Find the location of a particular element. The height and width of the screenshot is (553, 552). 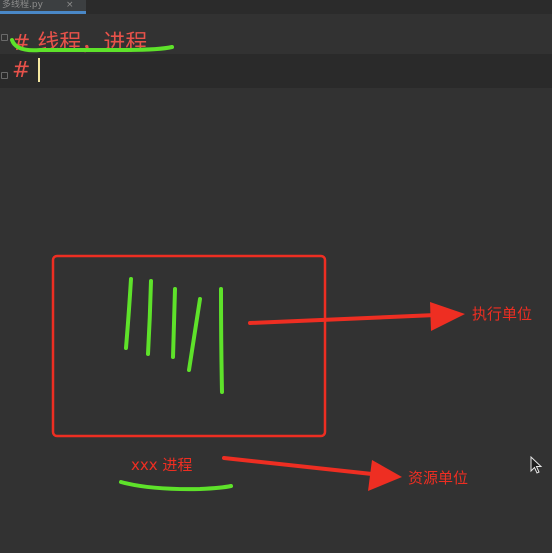

arrow-process-head is located at coordinates (385, 475).